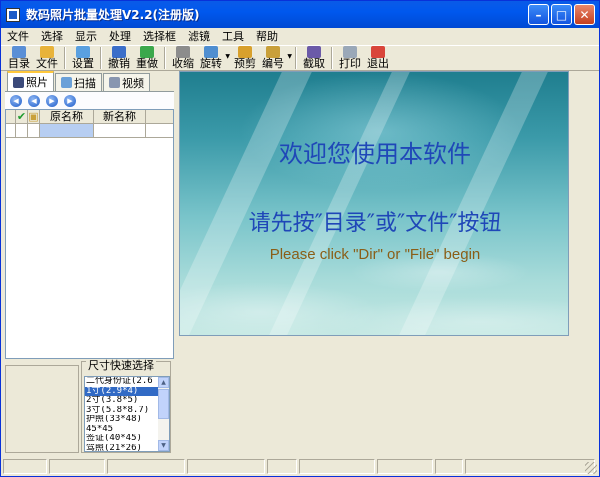  Describe the element at coordinates (83, 57) in the screenshot. I see `settings-button: 设置` at that location.